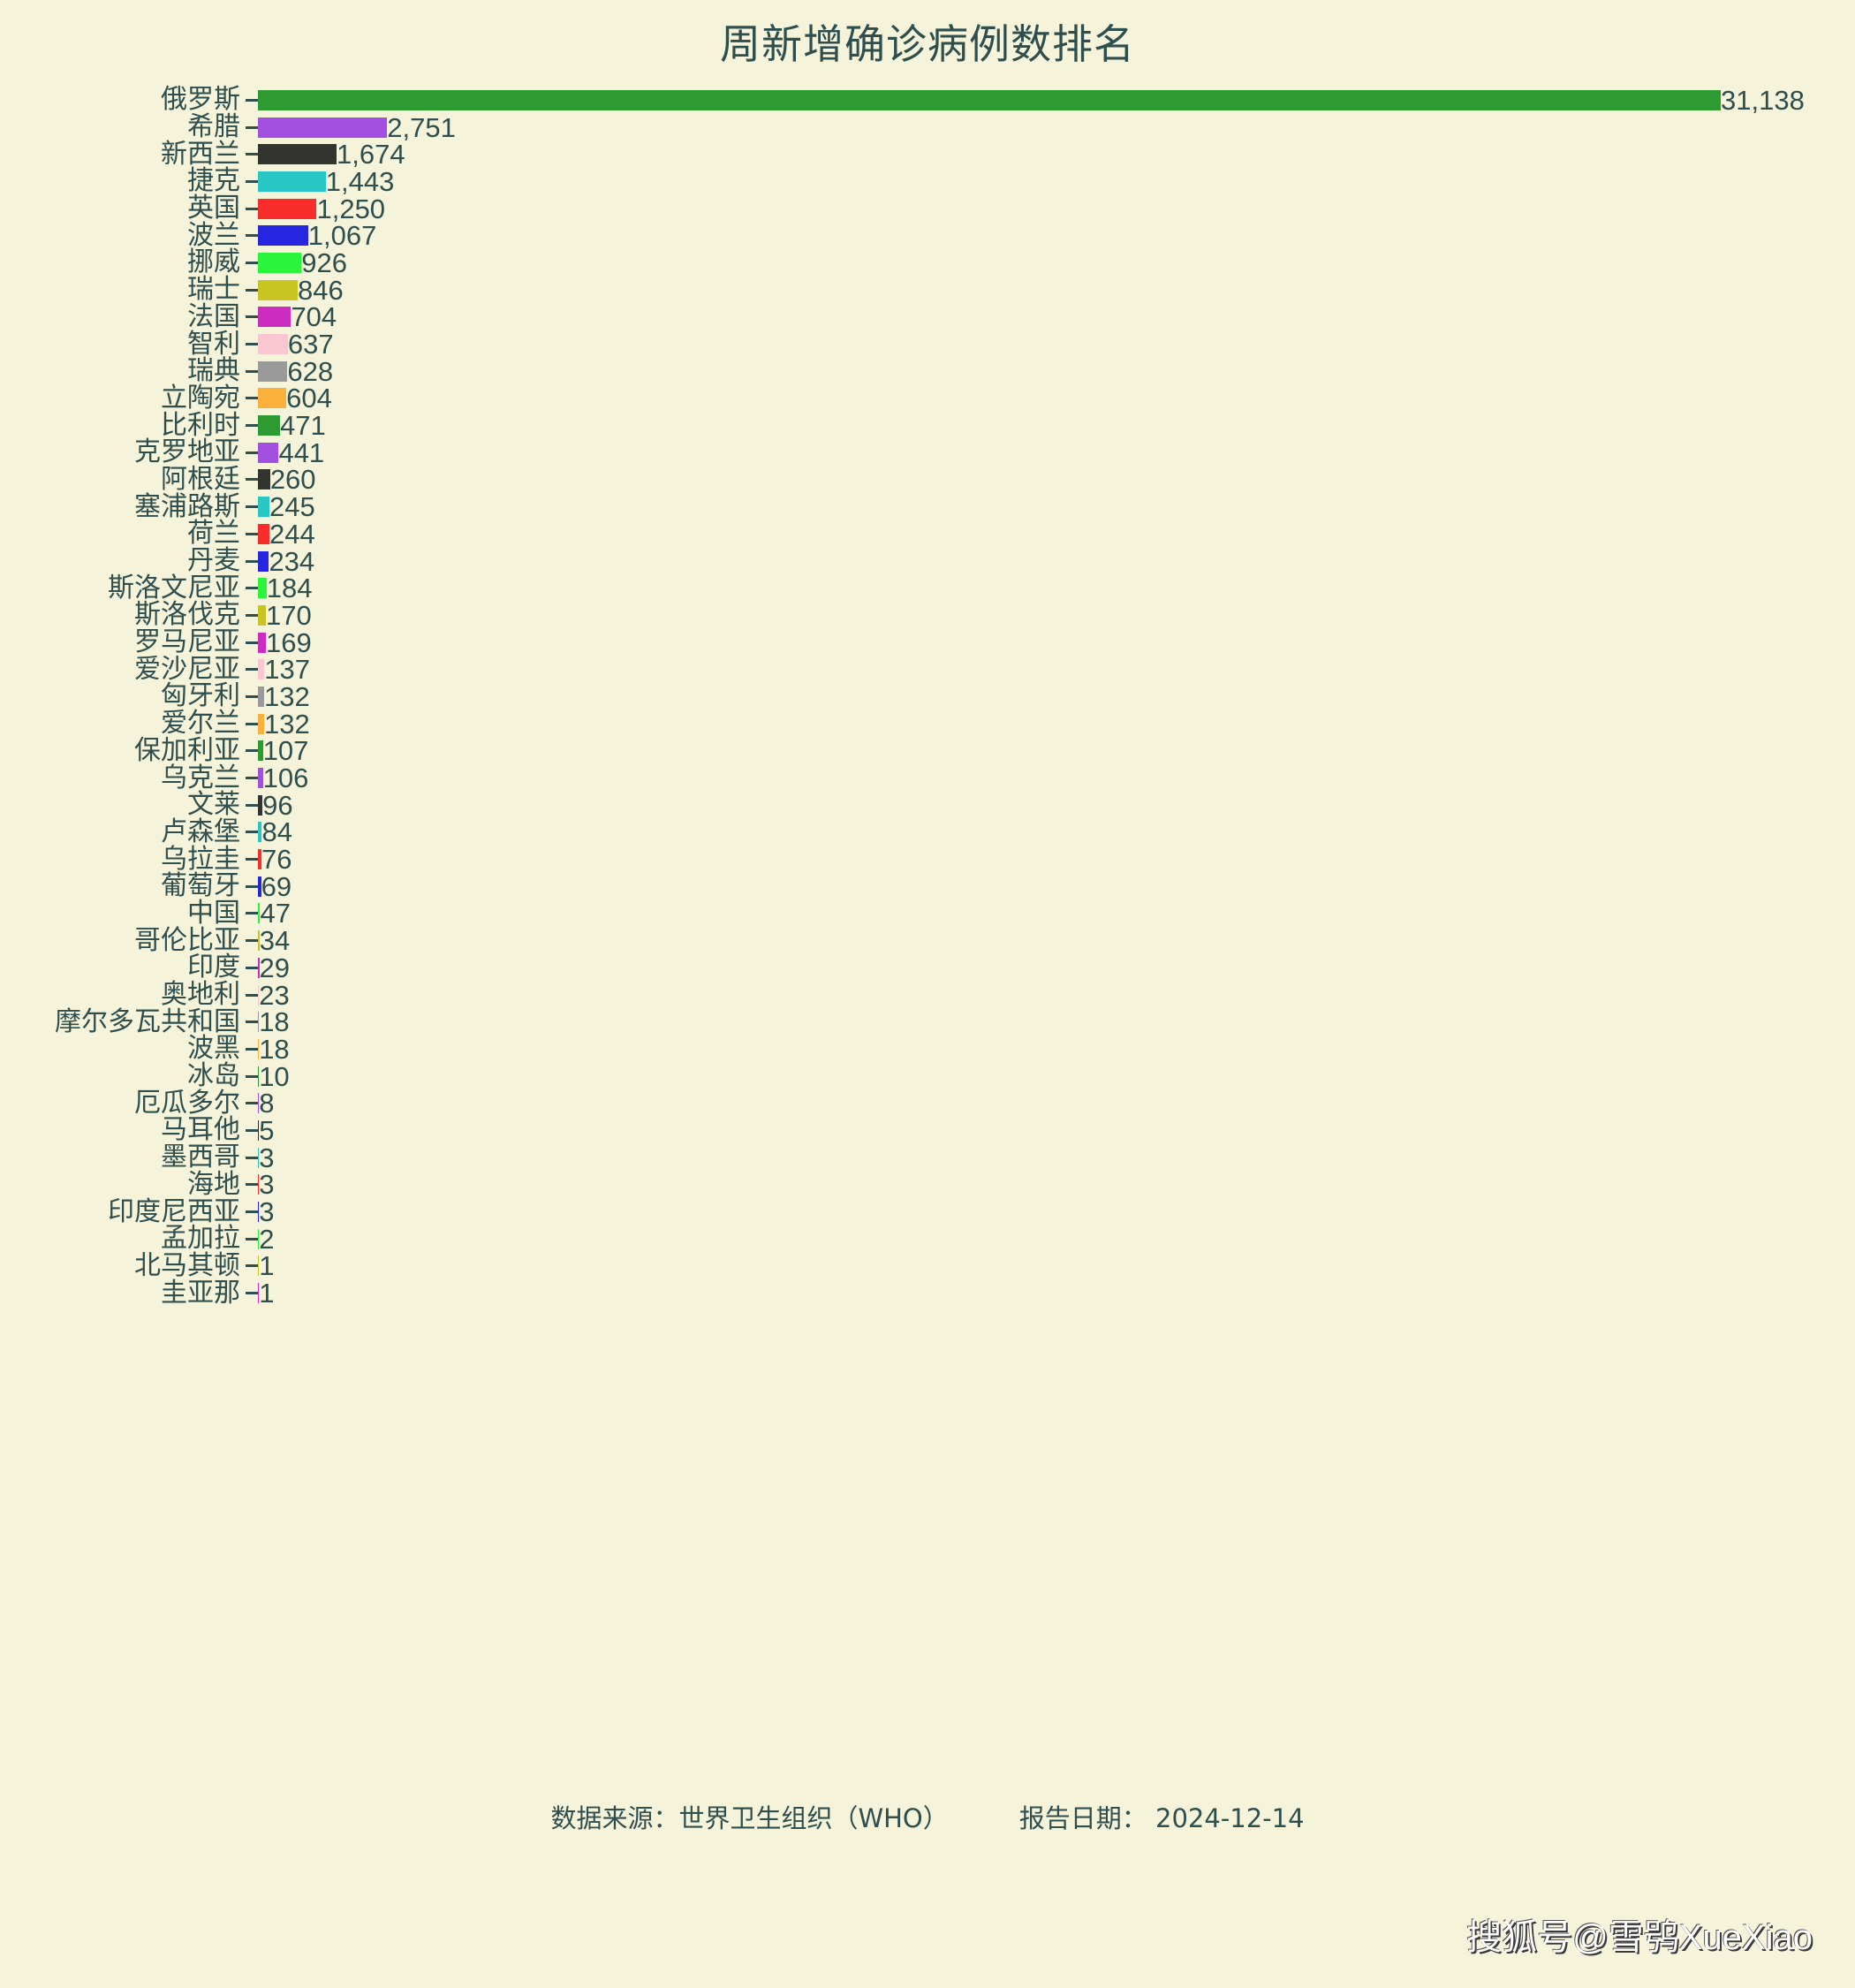 Image resolution: width=1855 pixels, height=1988 pixels. I want to click on bar-category-label: 冰岛, so click(213, 1076).